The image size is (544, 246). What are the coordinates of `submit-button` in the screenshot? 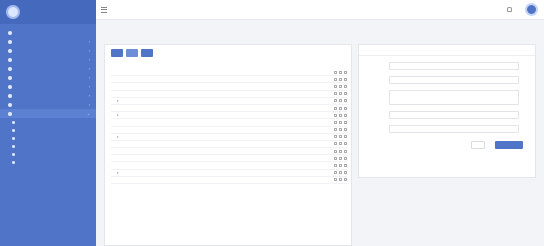 It's located at (509, 145).